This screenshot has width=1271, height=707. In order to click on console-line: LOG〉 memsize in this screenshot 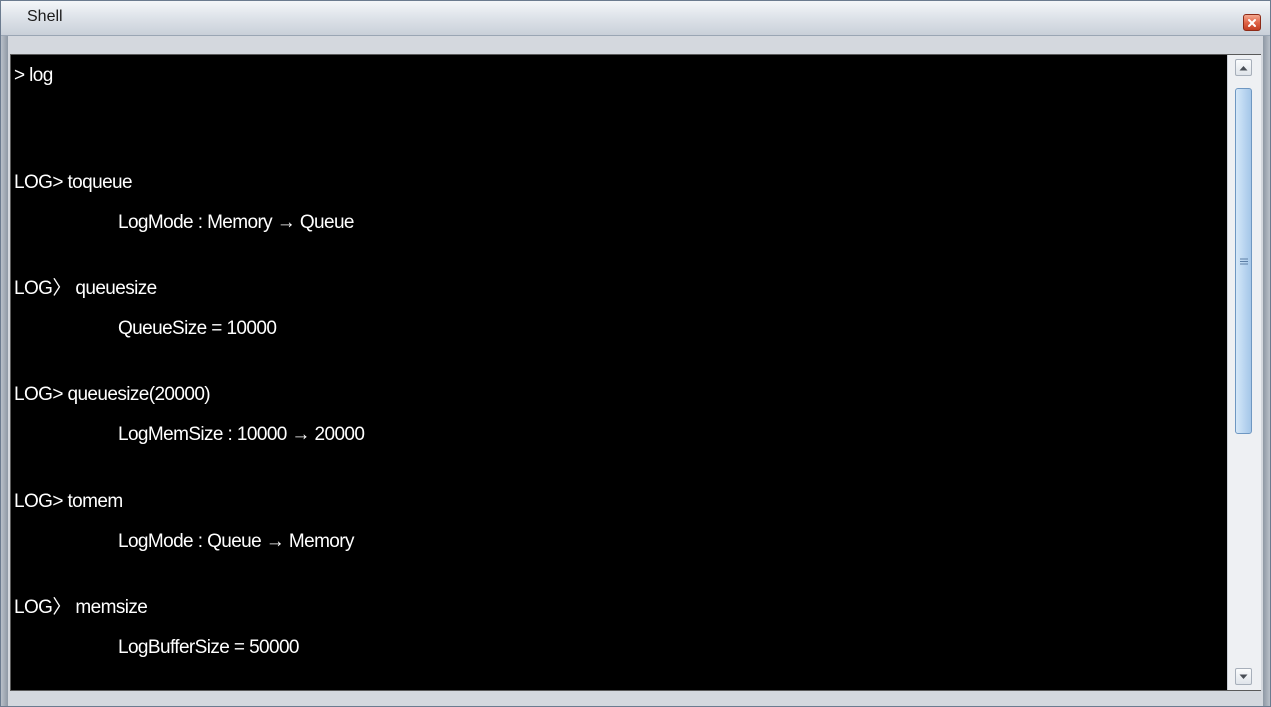, I will do `click(81, 607)`.